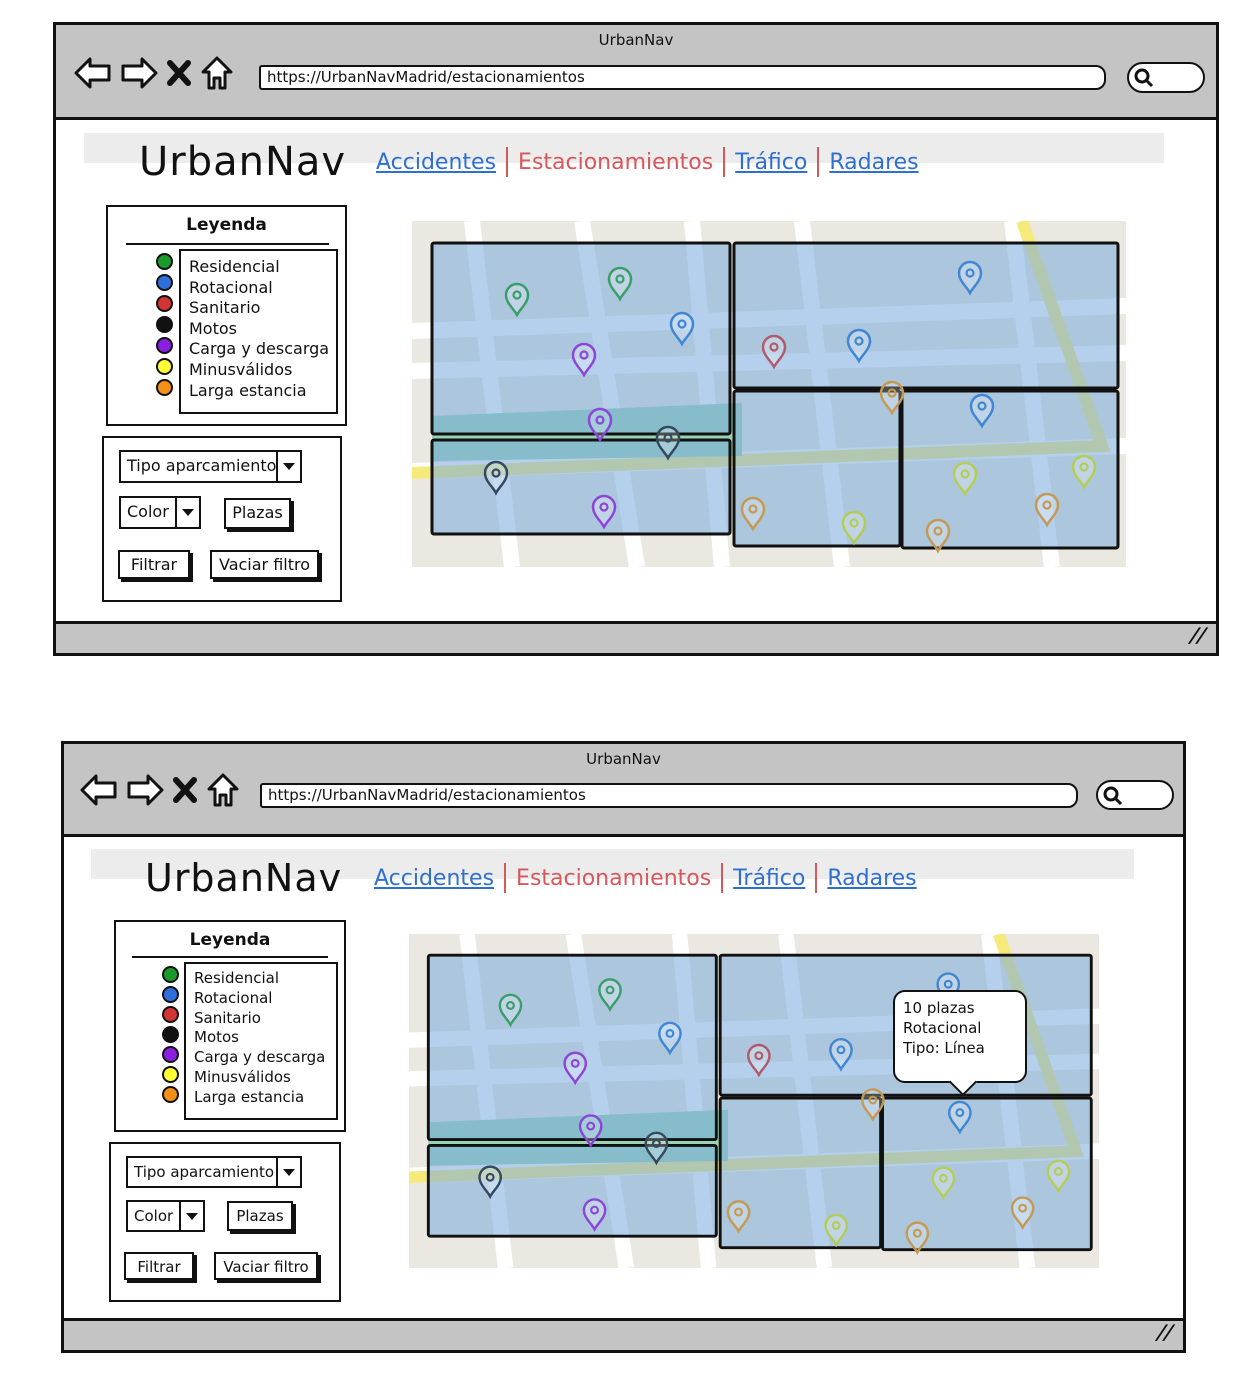  What do you see at coordinates (944, 1048) in the screenshot?
I see `tooltip-tipo-linea: Tipo: Línea` at bounding box center [944, 1048].